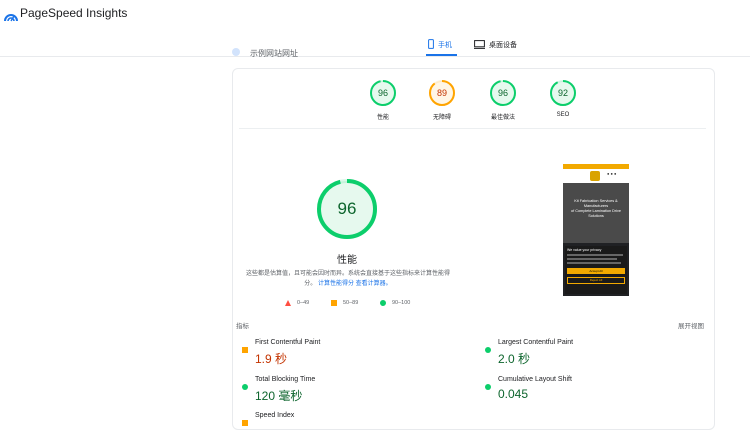 The image size is (750, 431). I want to click on expand-view-toggle: 展开视图, so click(691, 325).